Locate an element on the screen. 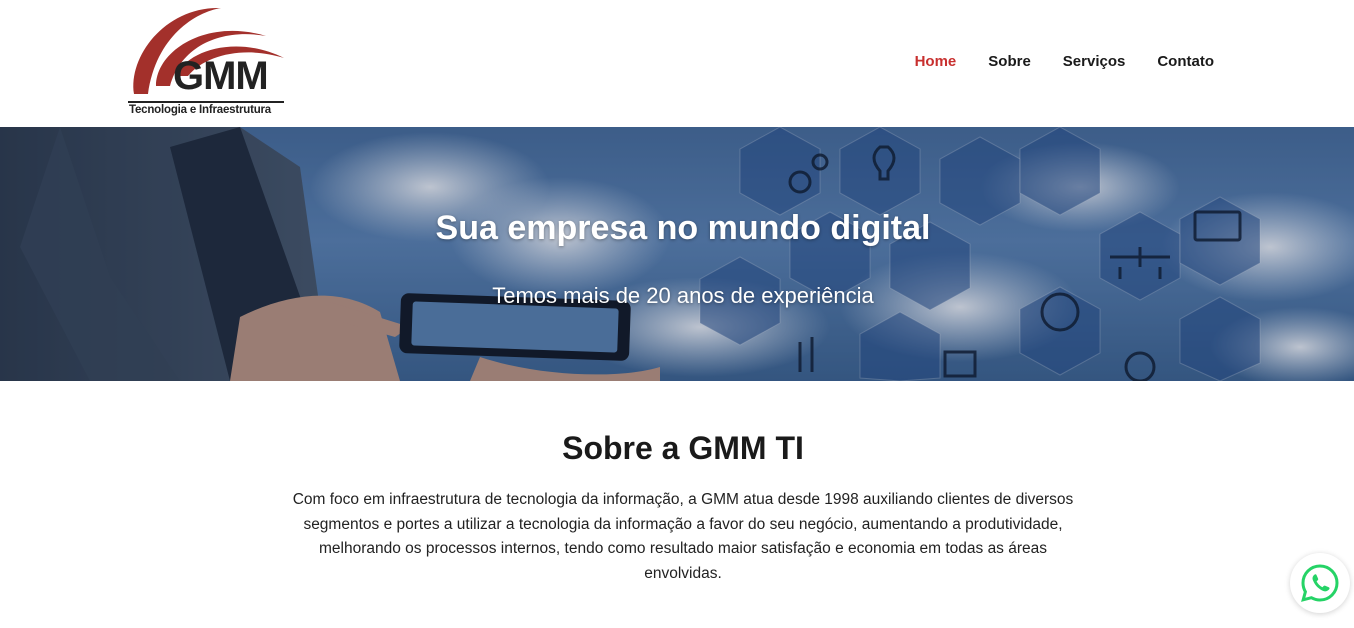  hero-subtitle: Temos mais de 20 anos de experiência is located at coordinates (683, 295).